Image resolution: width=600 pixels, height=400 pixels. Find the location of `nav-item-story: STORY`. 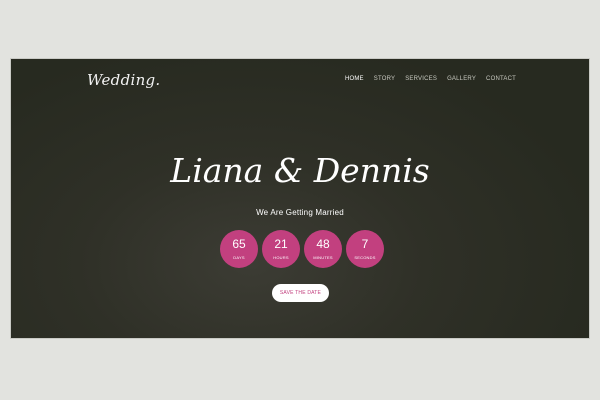

nav-item-story: STORY is located at coordinates (384, 79).